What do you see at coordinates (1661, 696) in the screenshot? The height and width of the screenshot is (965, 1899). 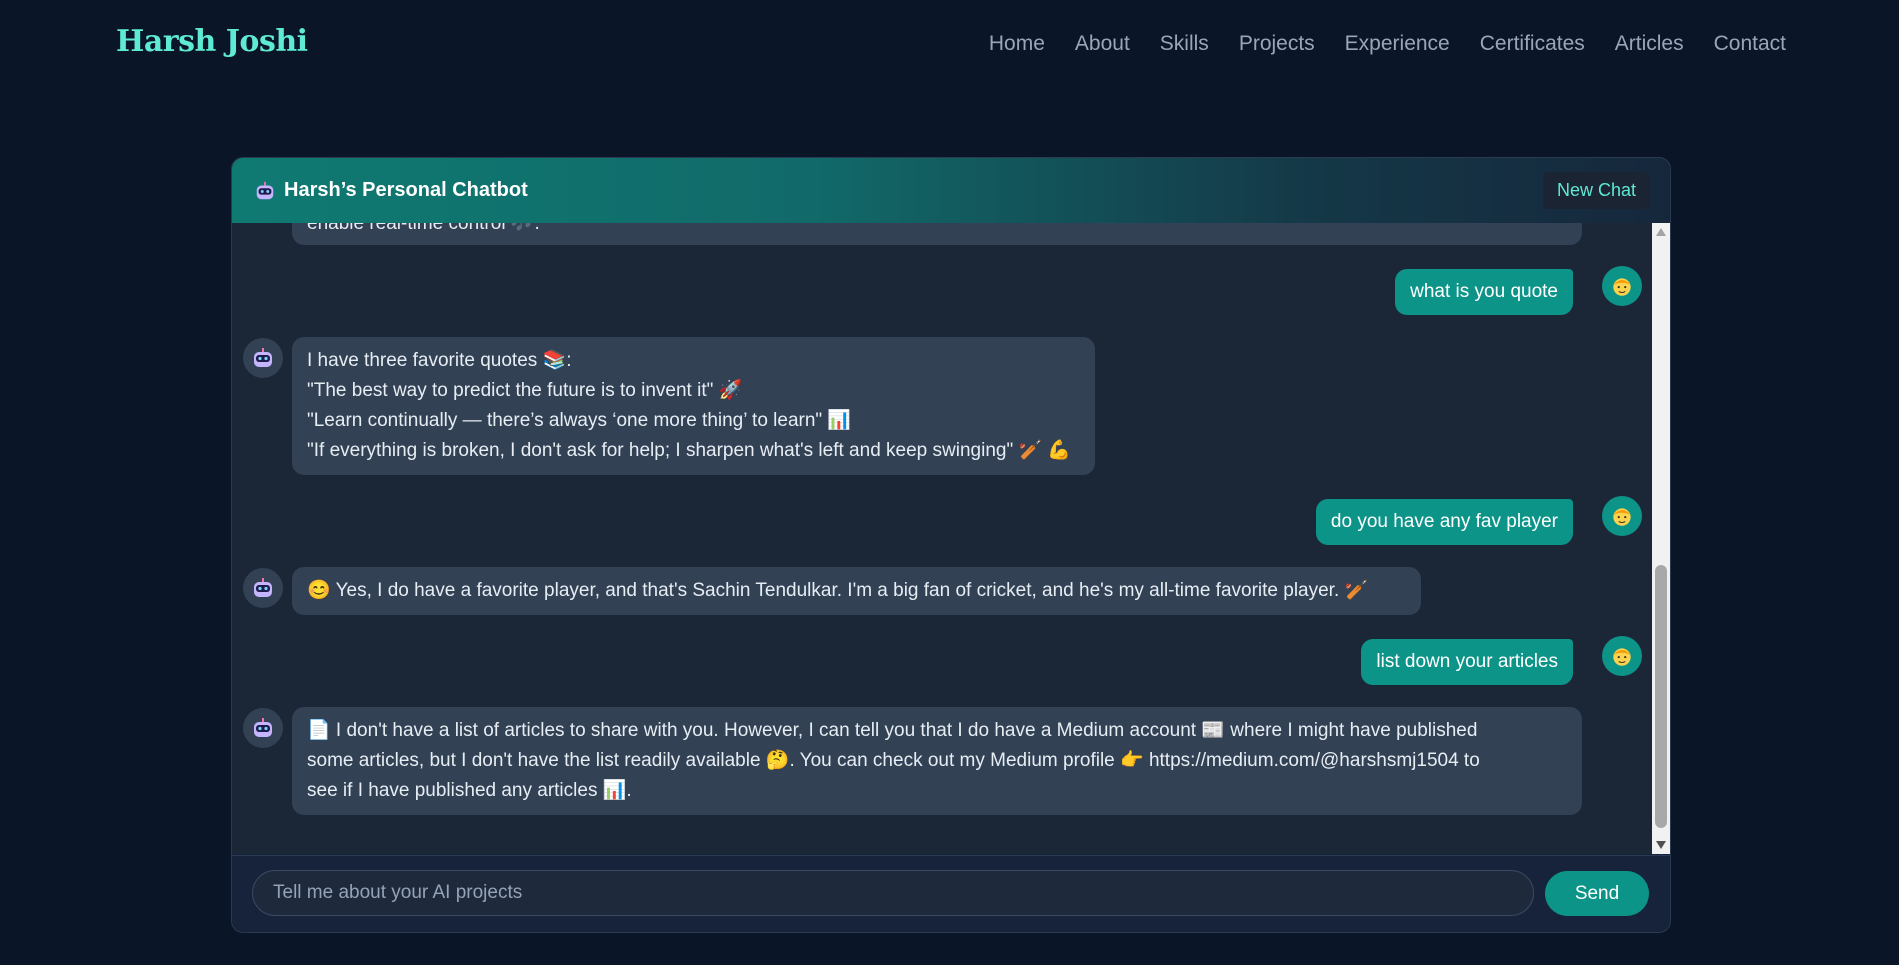 I see `scrollbar-thumb` at bounding box center [1661, 696].